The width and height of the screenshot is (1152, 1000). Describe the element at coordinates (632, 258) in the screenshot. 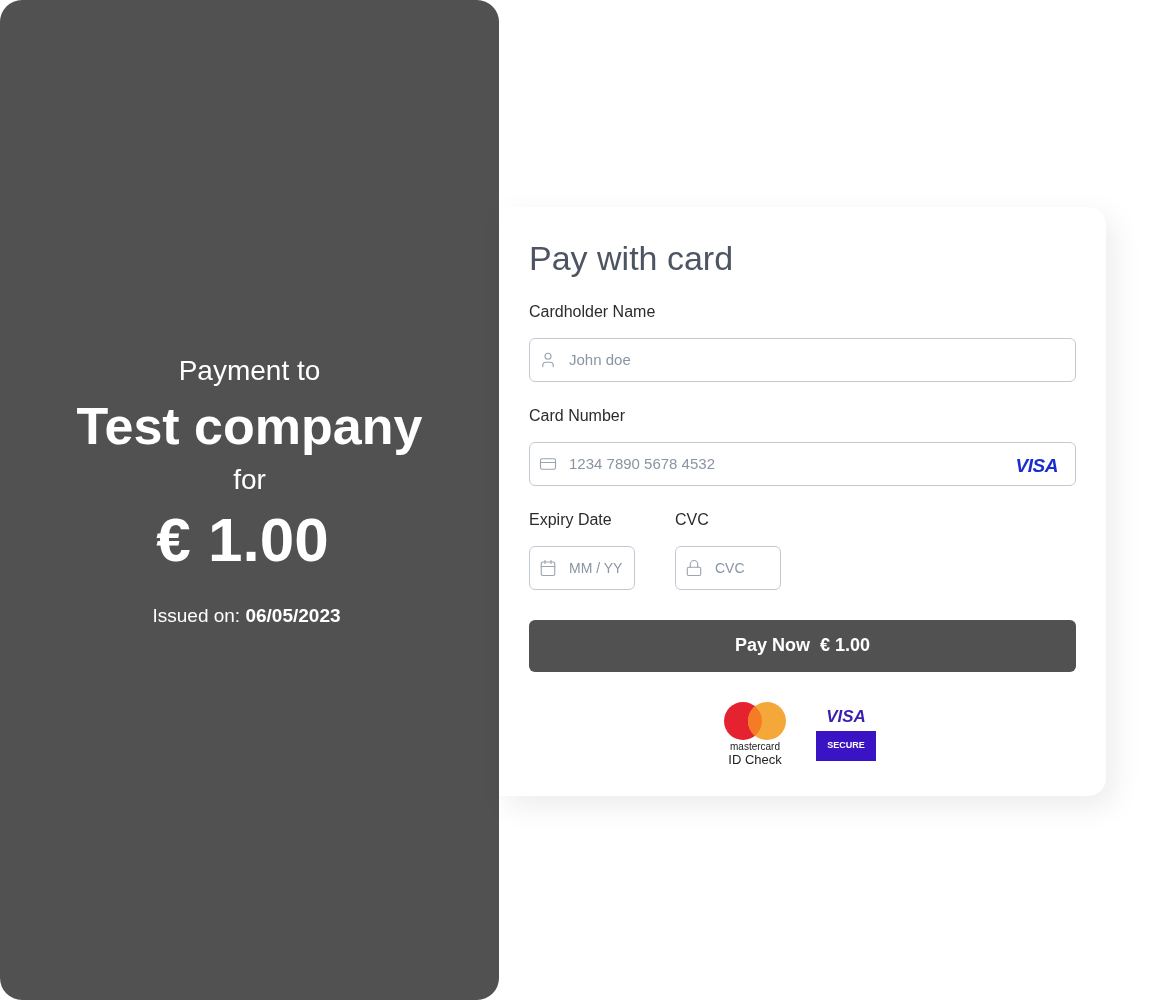

I see `form-title: Pay with card` at that location.